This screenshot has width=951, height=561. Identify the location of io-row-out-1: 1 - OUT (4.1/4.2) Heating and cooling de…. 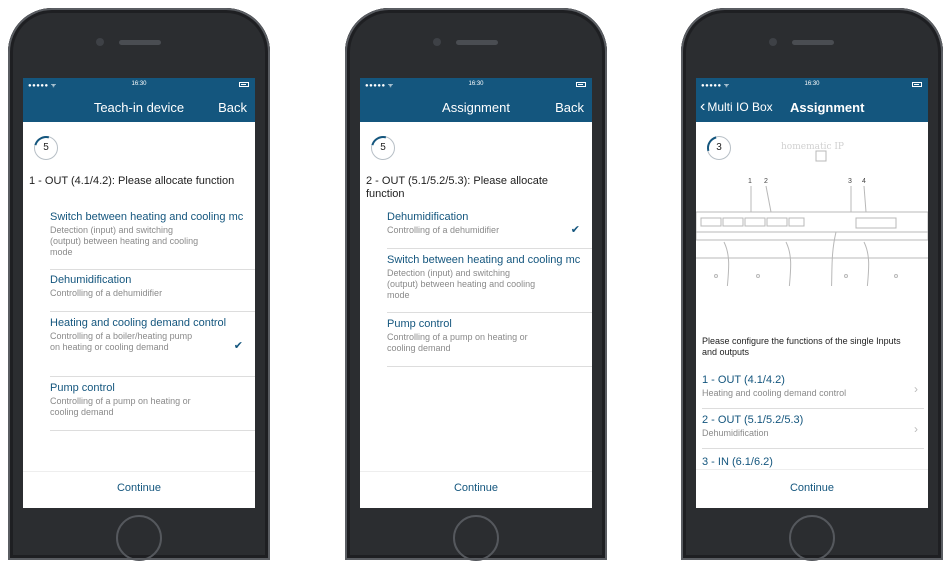
(813, 391).